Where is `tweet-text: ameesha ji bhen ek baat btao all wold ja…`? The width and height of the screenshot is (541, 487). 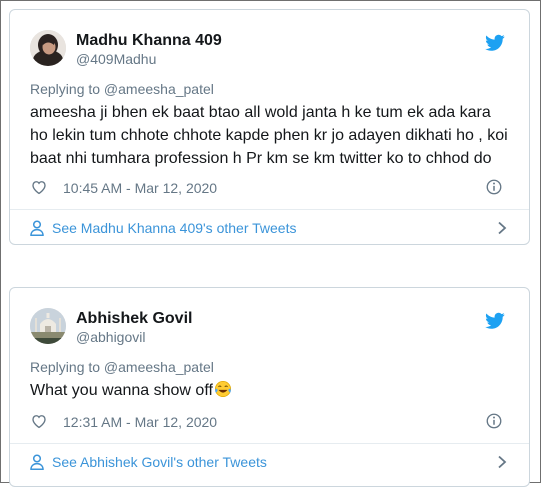 tweet-text: ameesha ji bhen ek baat btao all wold ja… is located at coordinates (272, 135).